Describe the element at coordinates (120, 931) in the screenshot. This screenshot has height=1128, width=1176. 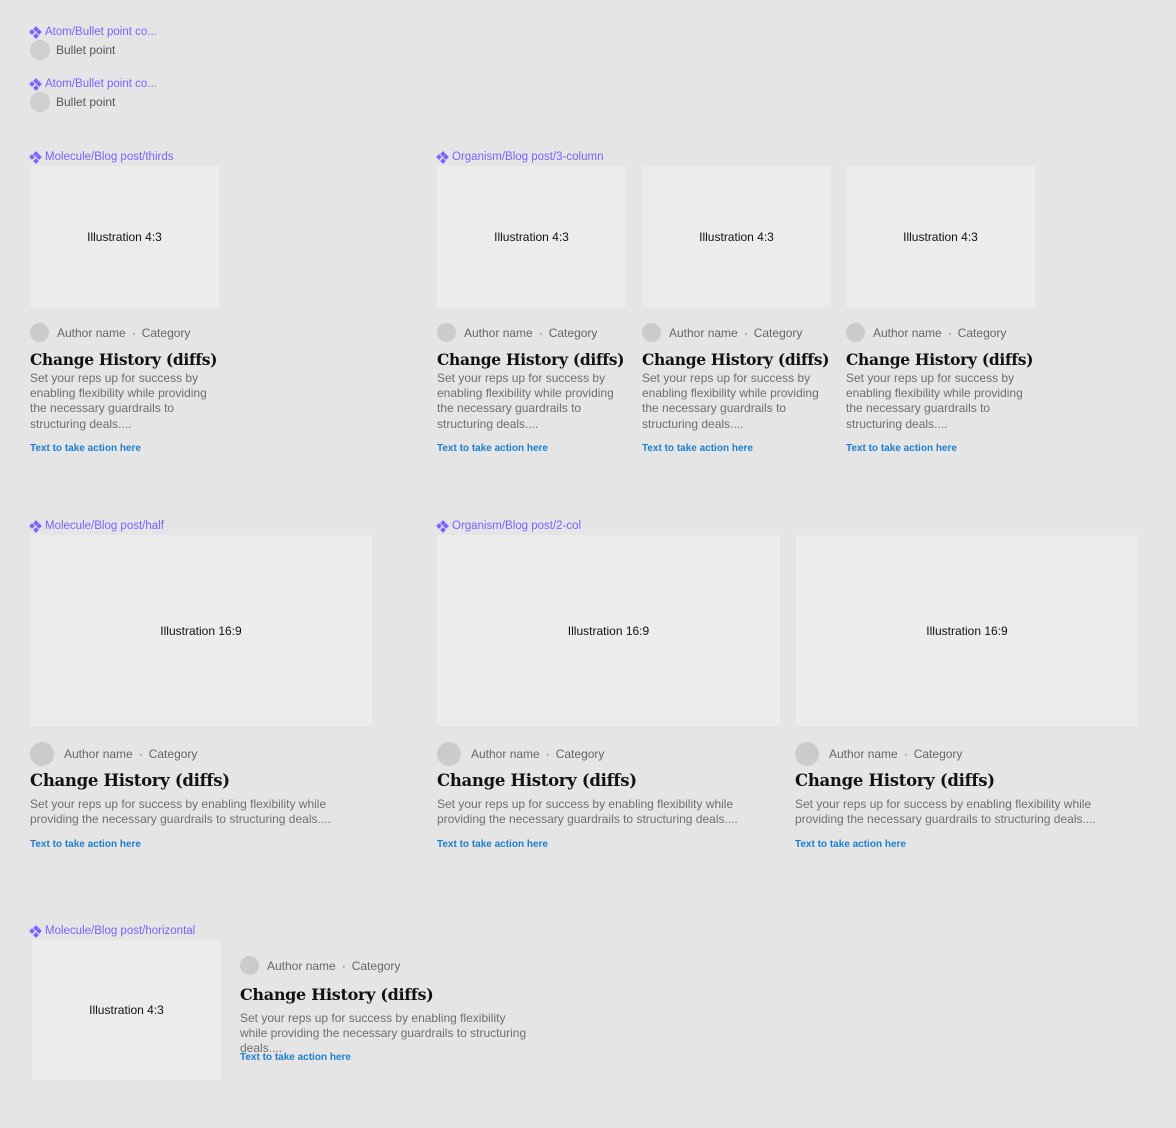
I see `component-label-text: Molecule/Blog post/horizontal` at that location.